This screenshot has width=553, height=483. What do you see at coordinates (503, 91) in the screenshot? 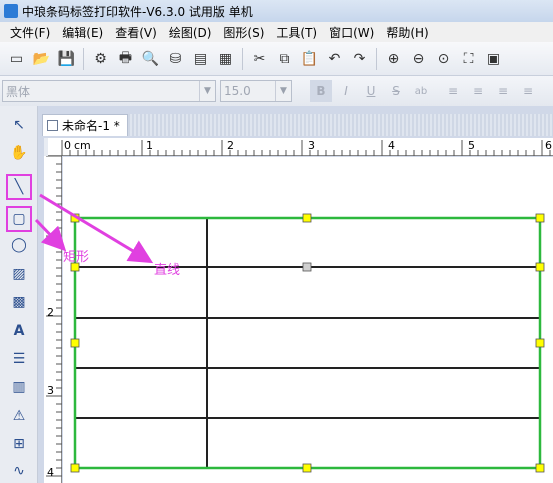
I see `align-right-icon: ≡` at bounding box center [503, 91].